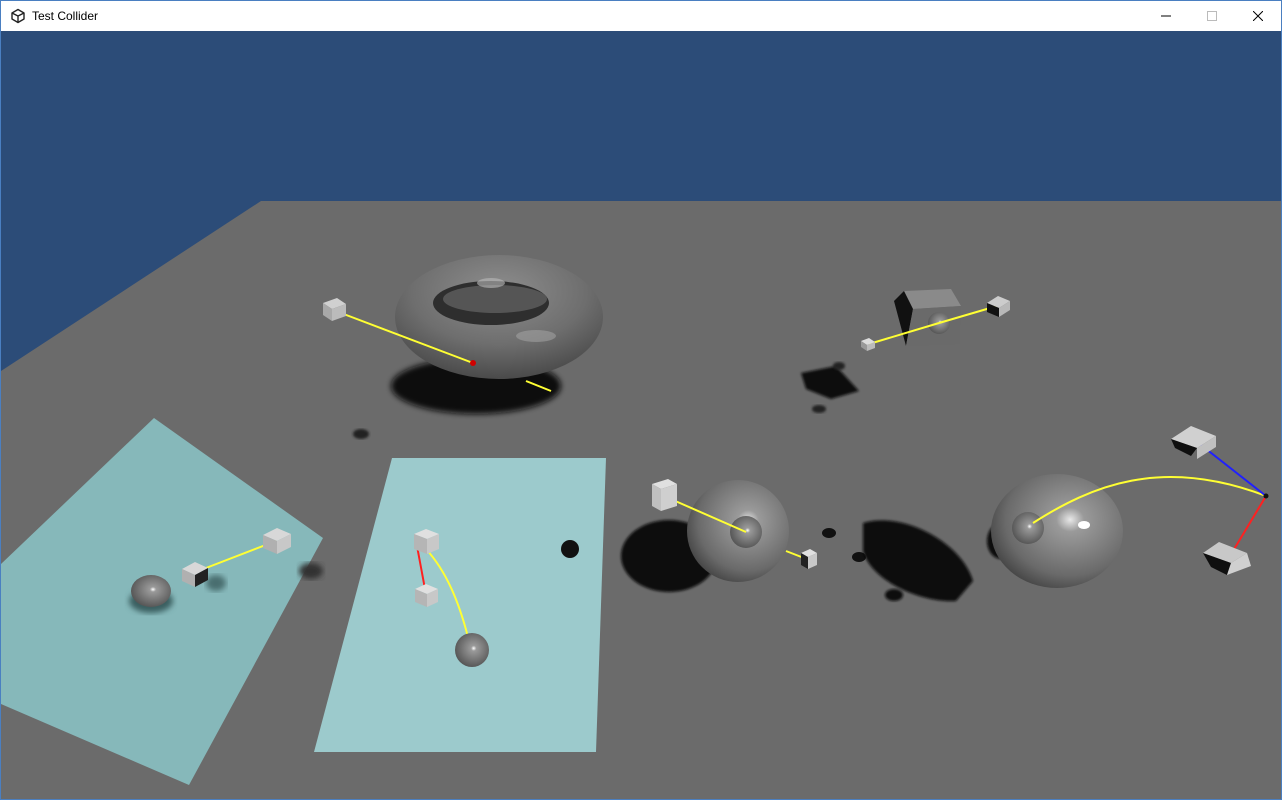 Image resolution: width=1282 pixels, height=800 pixels. I want to click on window-controls, so click(1212, 16).